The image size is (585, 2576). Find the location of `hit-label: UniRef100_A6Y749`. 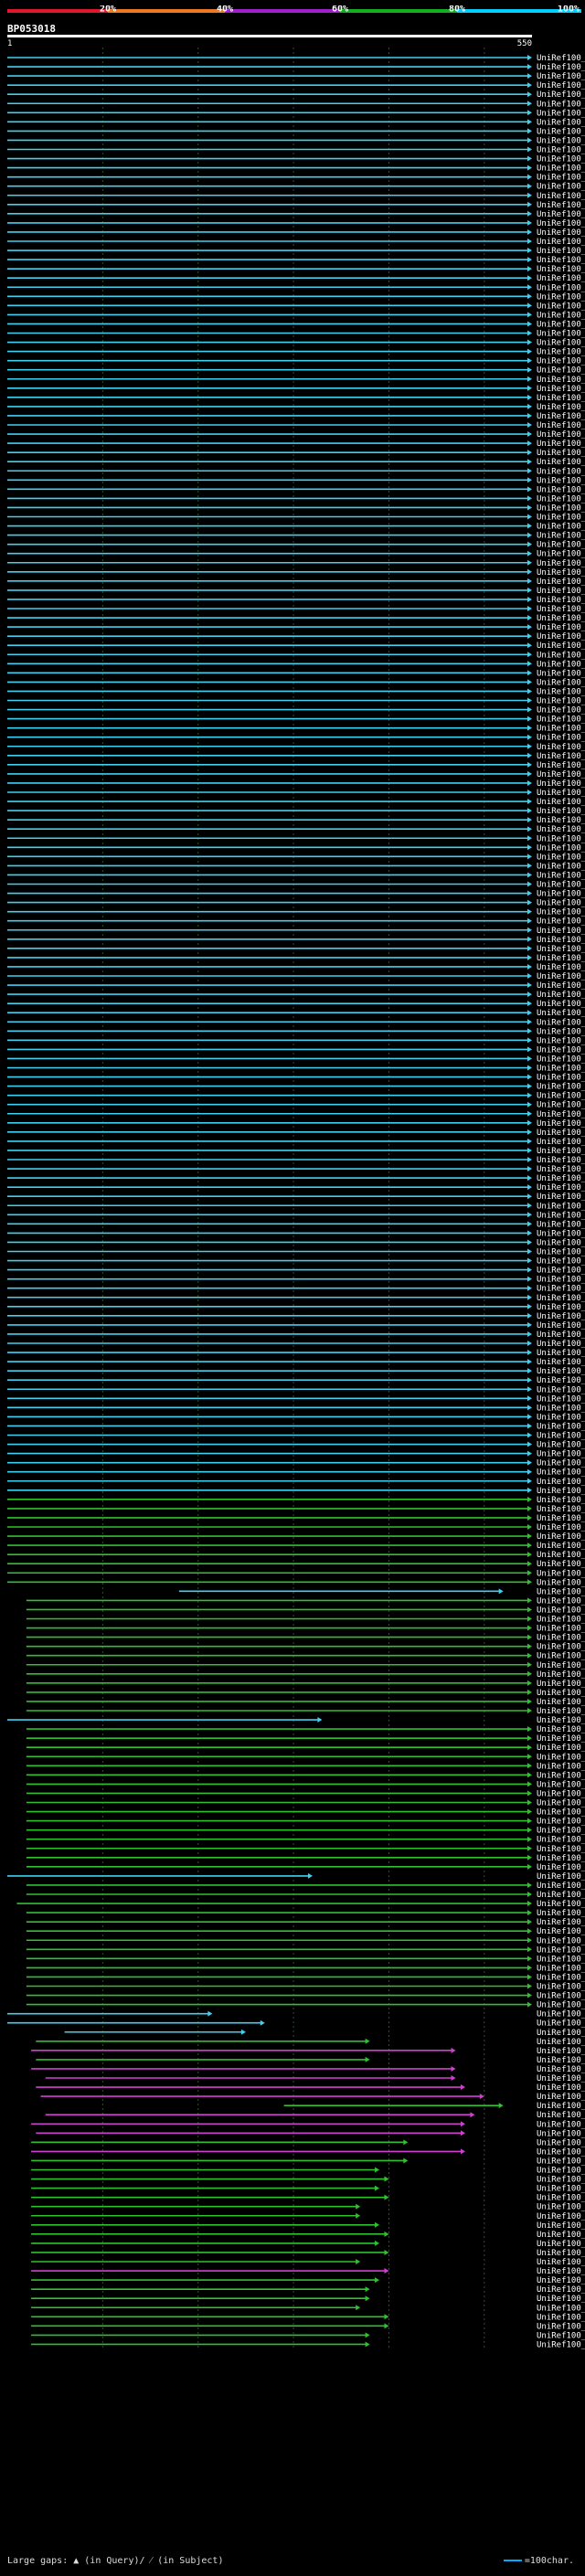

hit-label: UniRef100_A6Y749 is located at coordinates (561, 976).